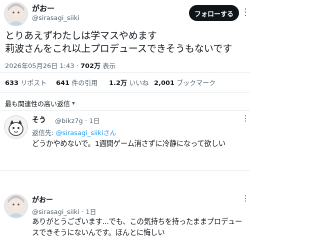 This screenshot has height=249, width=320. Describe the element at coordinates (118, 83) in the screenshot. I see `stat-count: 1.2万` at that location.